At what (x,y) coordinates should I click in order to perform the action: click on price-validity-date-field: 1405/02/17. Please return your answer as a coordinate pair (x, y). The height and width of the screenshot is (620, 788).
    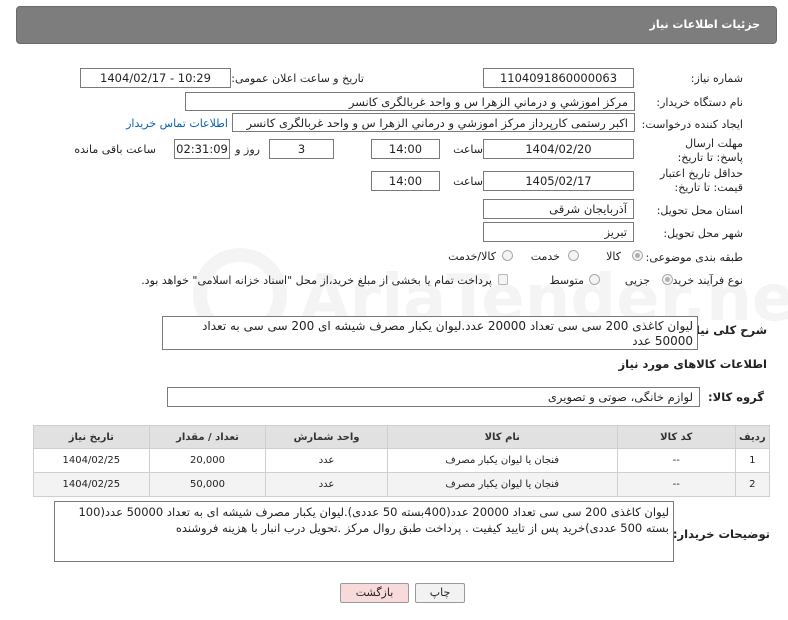
    Looking at the image, I should click on (558, 181).